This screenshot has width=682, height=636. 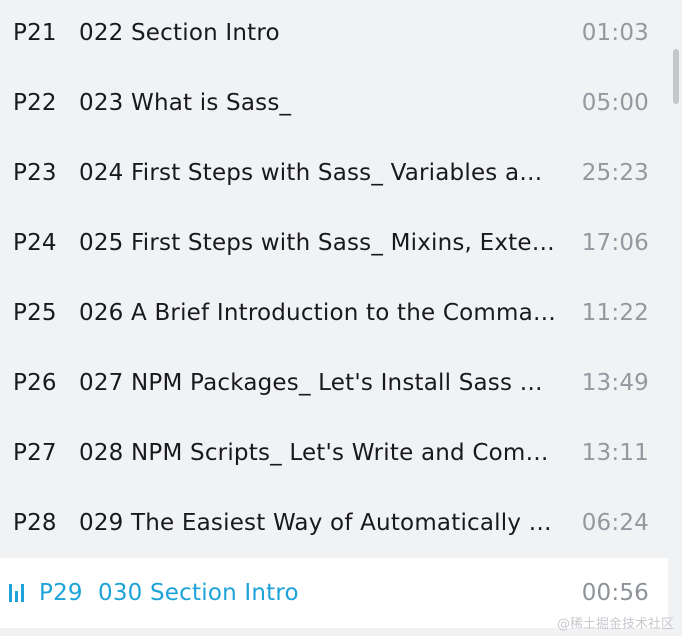 What do you see at coordinates (615, 33) in the screenshot?
I see `episode-duration: 01:03` at bounding box center [615, 33].